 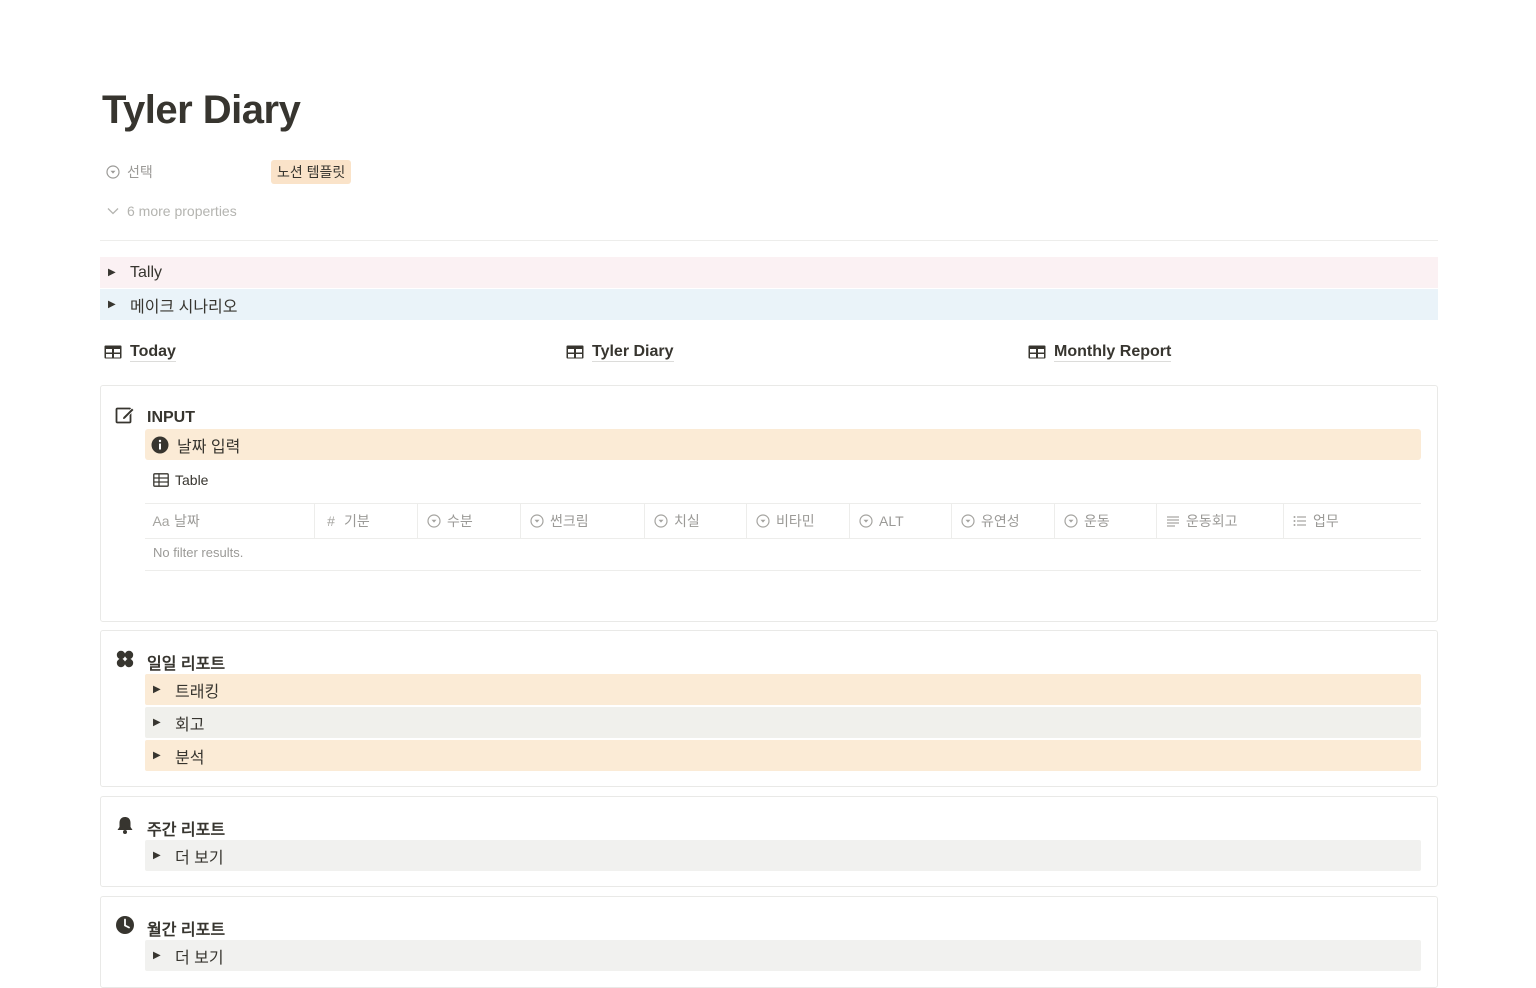 I want to click on view-tab-label: Table, so click(x=192, y=480).